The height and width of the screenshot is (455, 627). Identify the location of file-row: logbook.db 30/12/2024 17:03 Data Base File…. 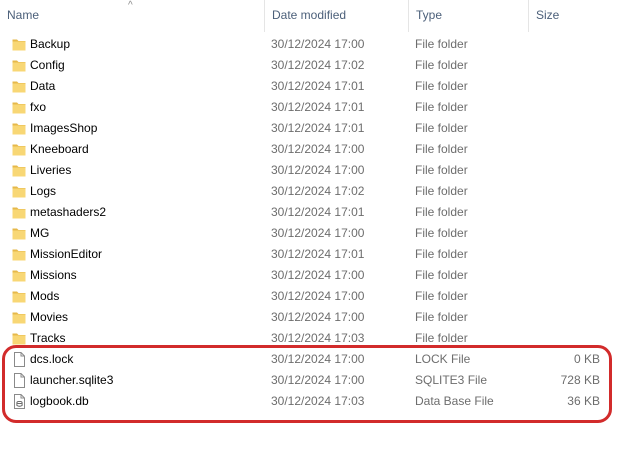
(313, 401).